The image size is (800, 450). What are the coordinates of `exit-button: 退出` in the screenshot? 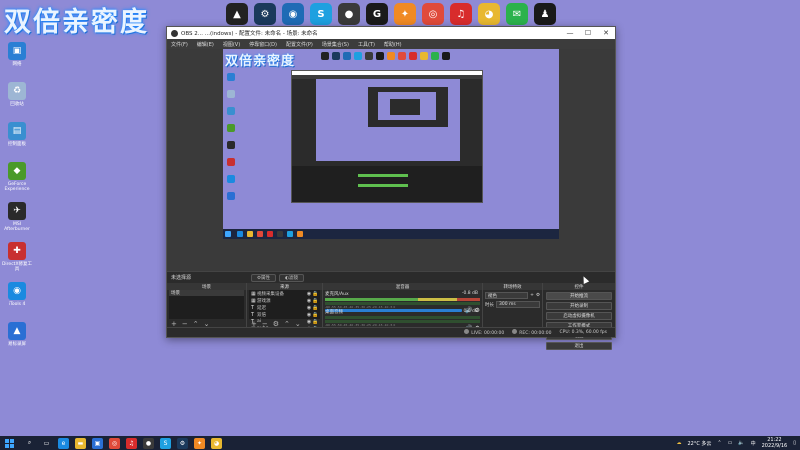 It's located at (579, 346).